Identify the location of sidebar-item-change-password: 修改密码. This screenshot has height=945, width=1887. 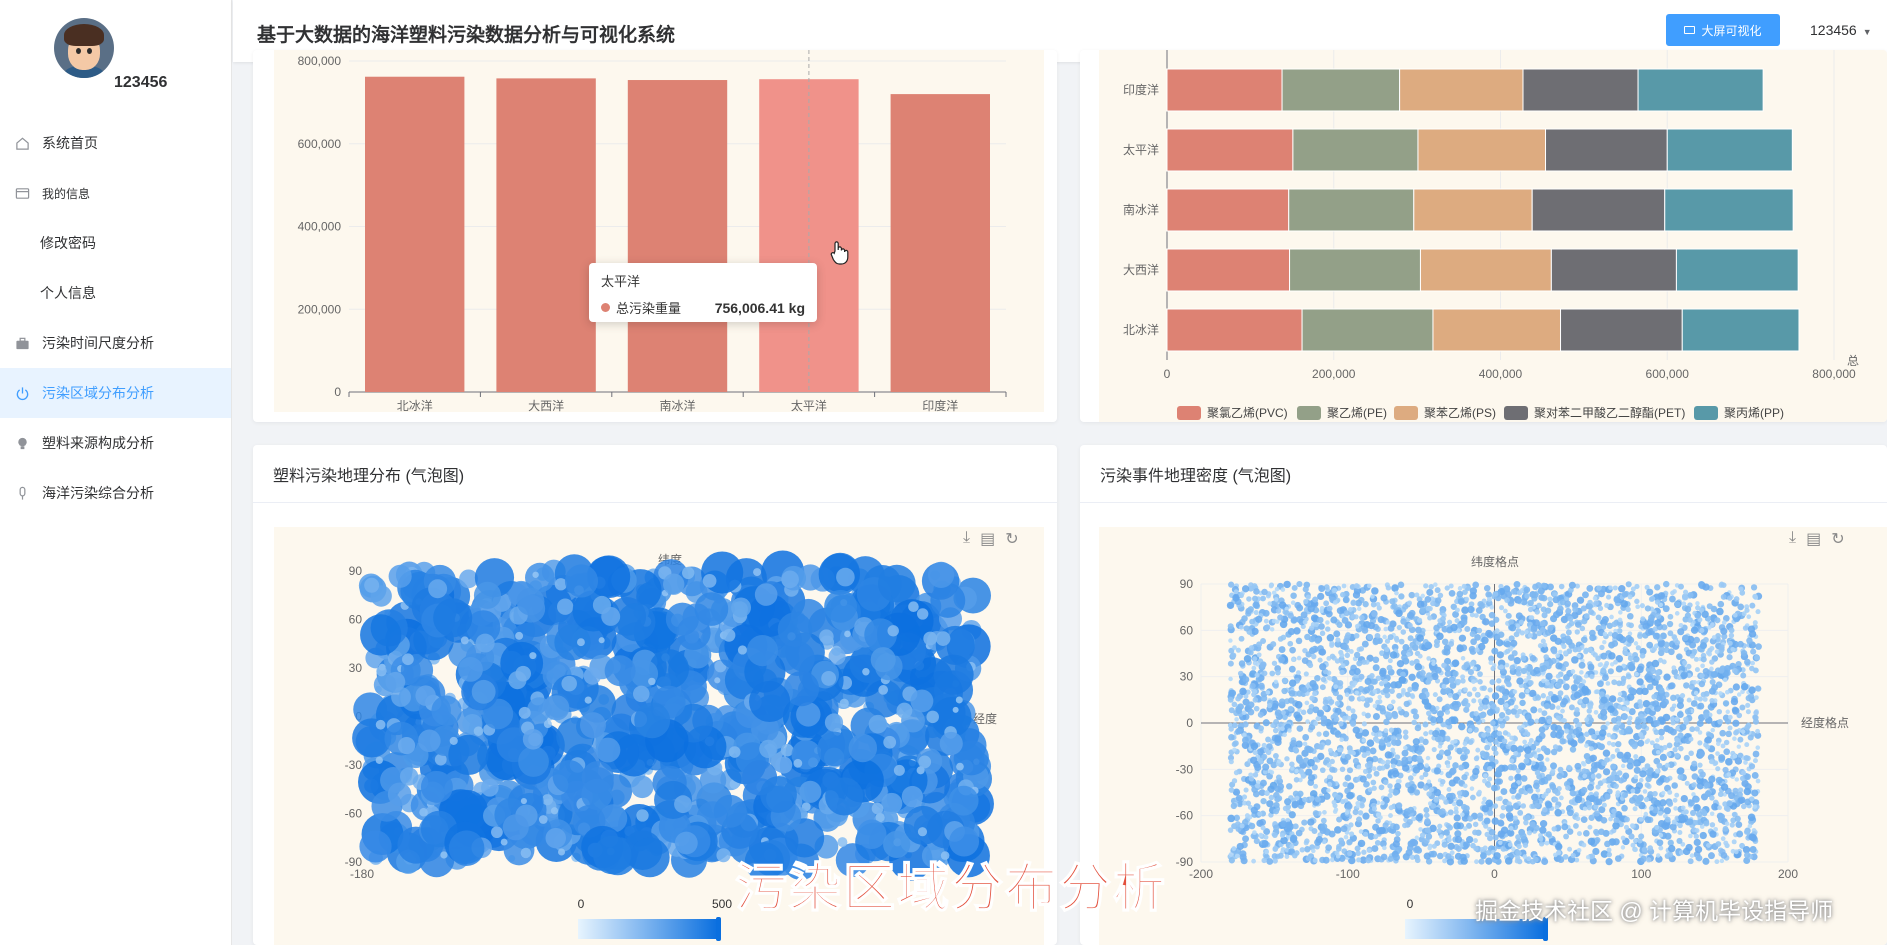
(115, 243).